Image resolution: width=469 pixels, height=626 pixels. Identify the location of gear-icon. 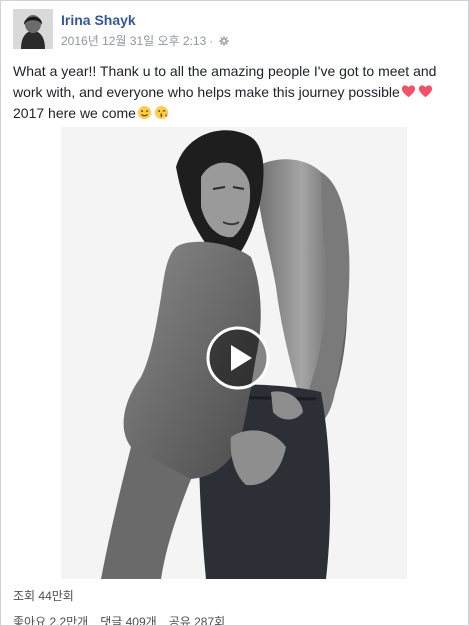
(223, 42).